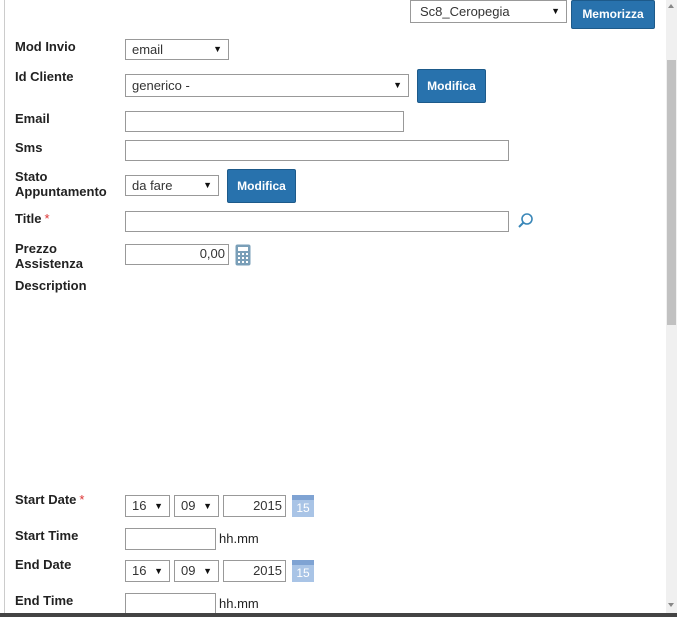 The width and height of the screenshot is (677, 617). What do you see at coordinates (451, 86) in the screenshot?
I see `id-cliente-modifica-button: Modifica` at bounding box center [451, 86].